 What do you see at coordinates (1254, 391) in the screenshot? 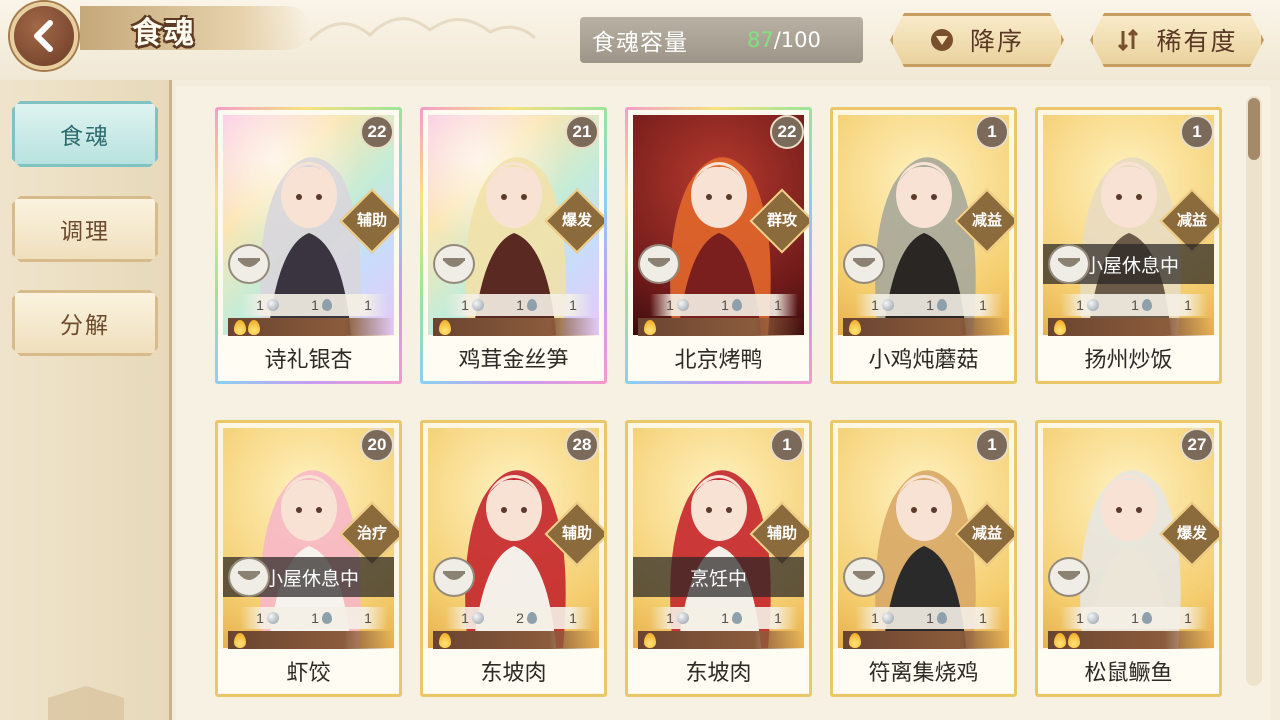
I see `scrollbar-track` at bounding box center [1254, 391].